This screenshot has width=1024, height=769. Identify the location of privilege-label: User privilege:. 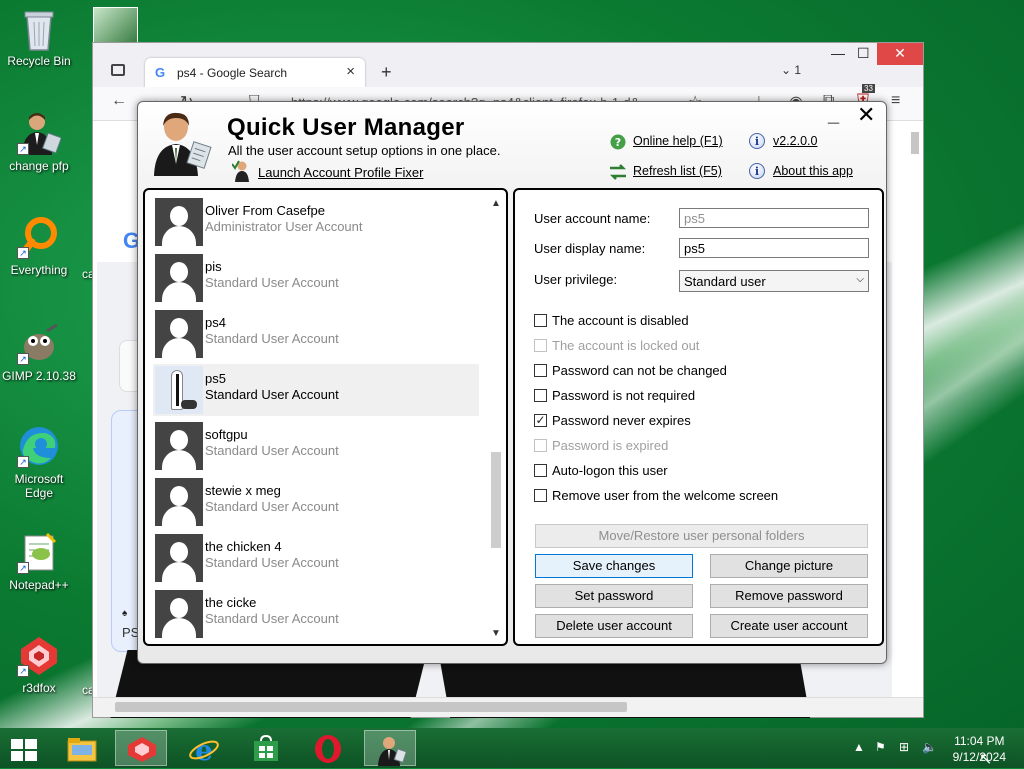
(576, 279).